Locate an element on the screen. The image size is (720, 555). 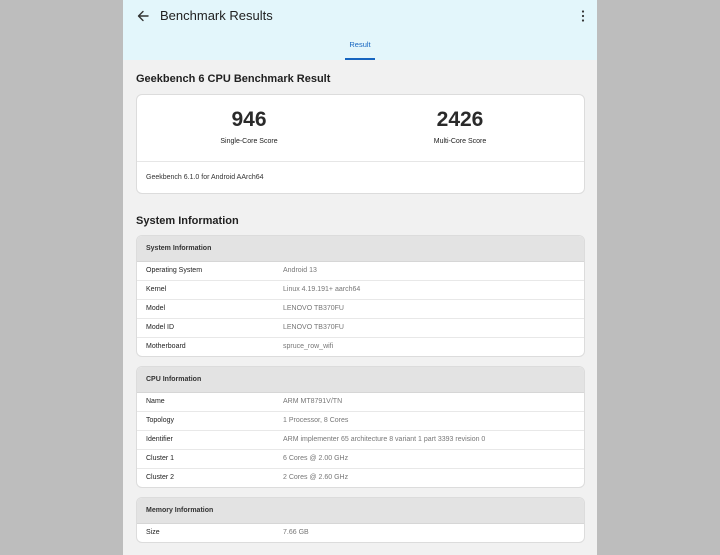
single-core-score: 946 is located at coordinates (249, 119).